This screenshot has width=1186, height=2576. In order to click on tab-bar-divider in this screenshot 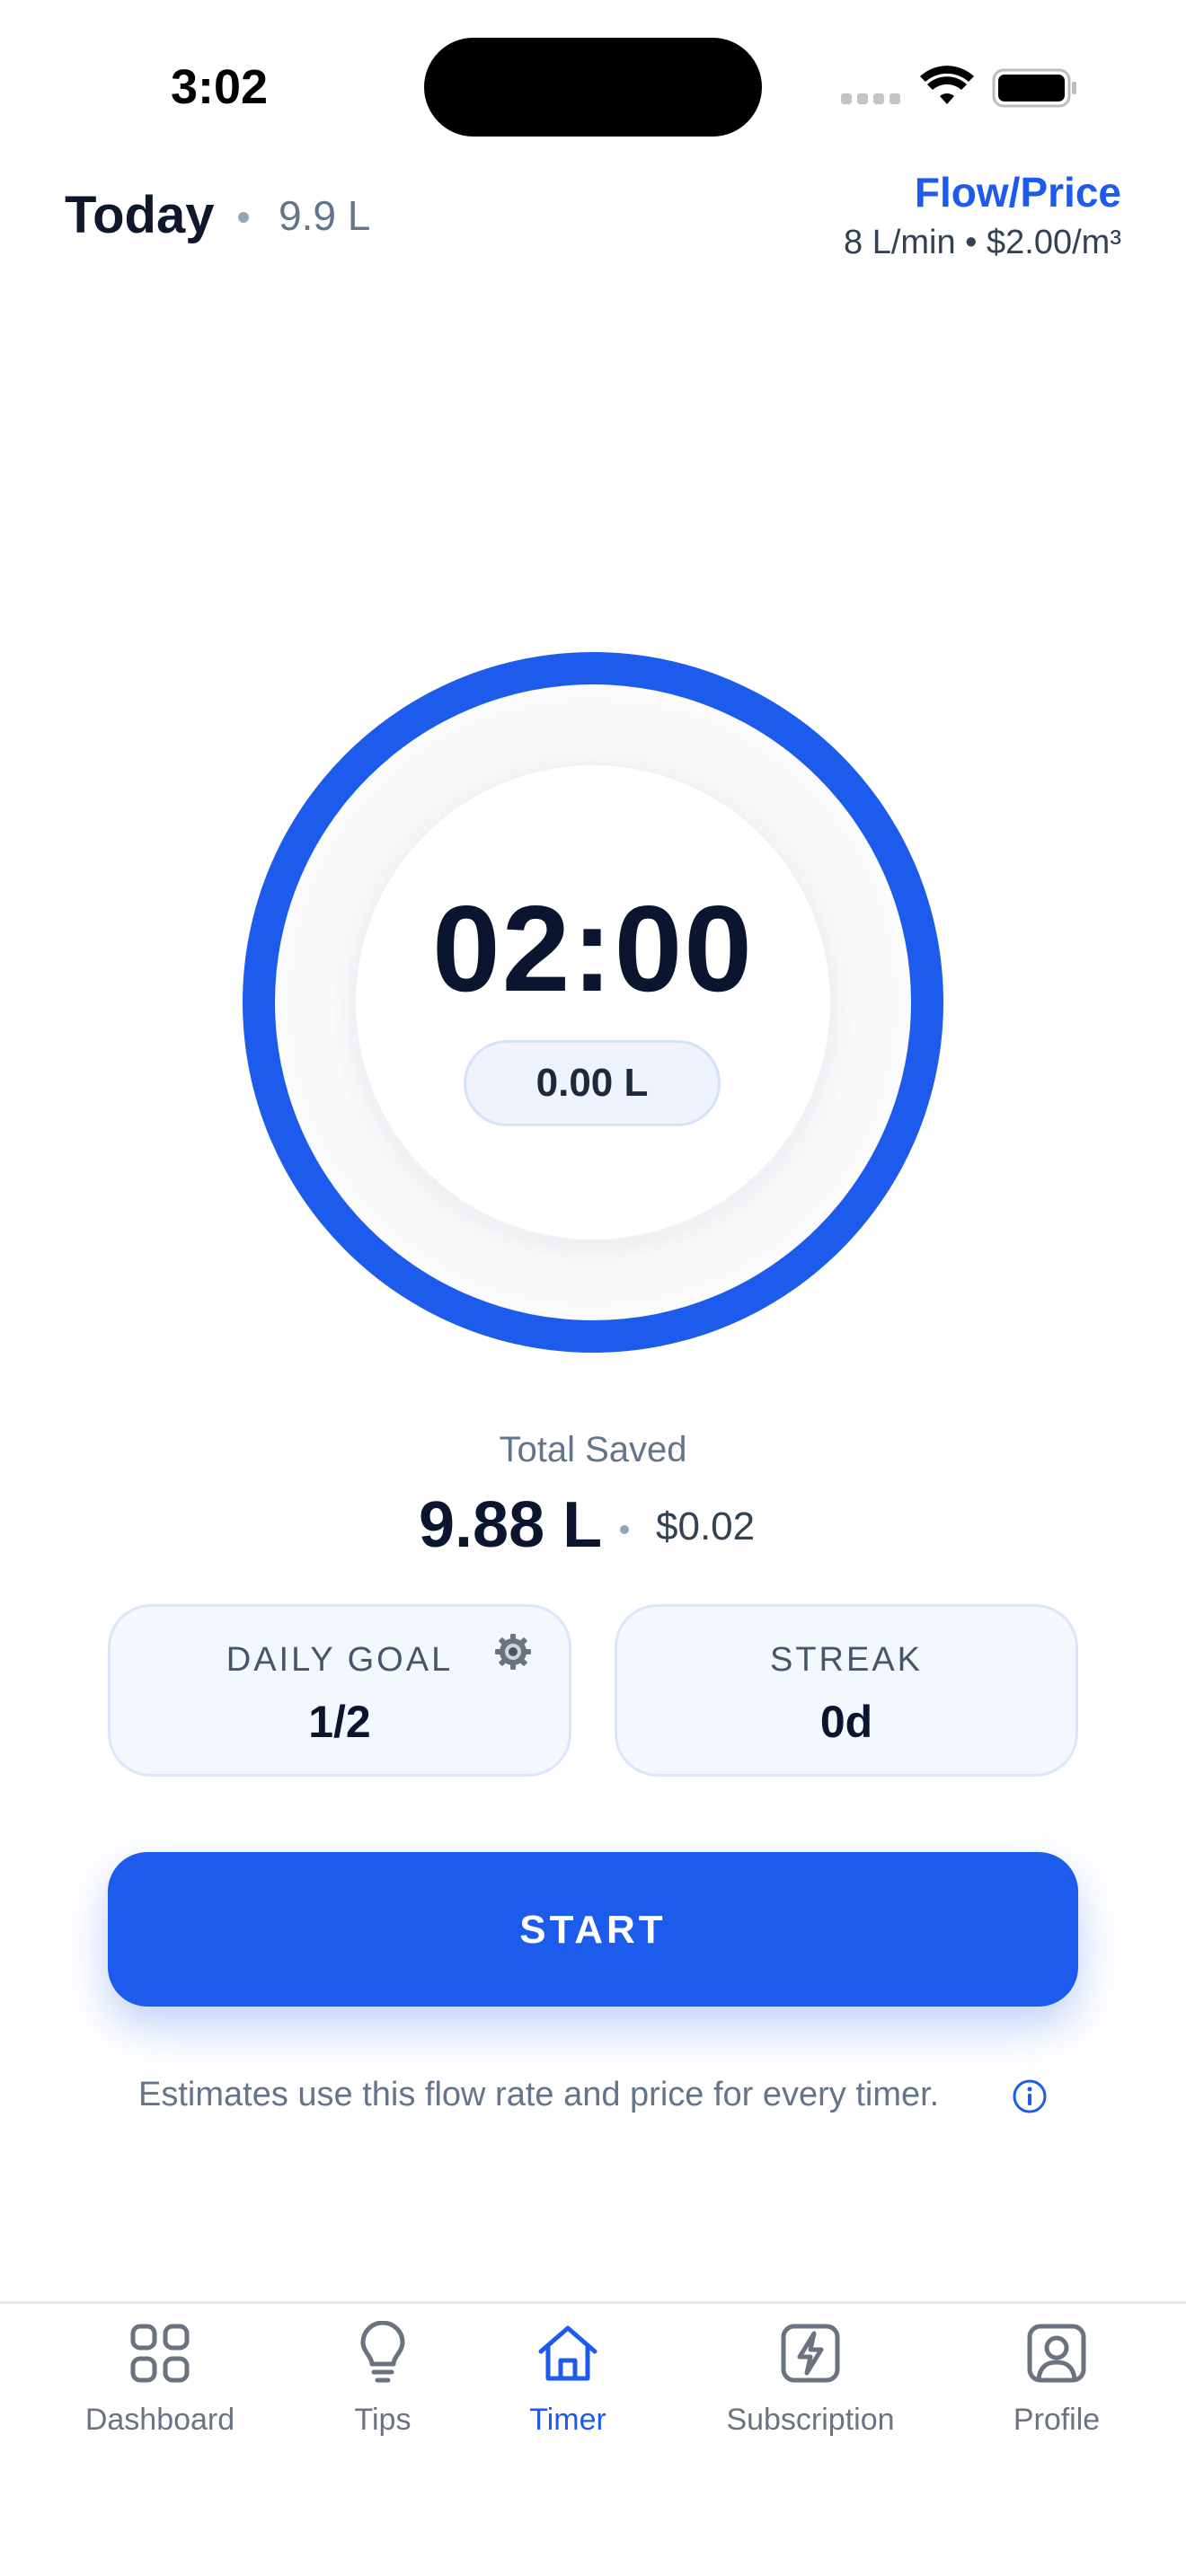, I will do `click(593, 2302)`.